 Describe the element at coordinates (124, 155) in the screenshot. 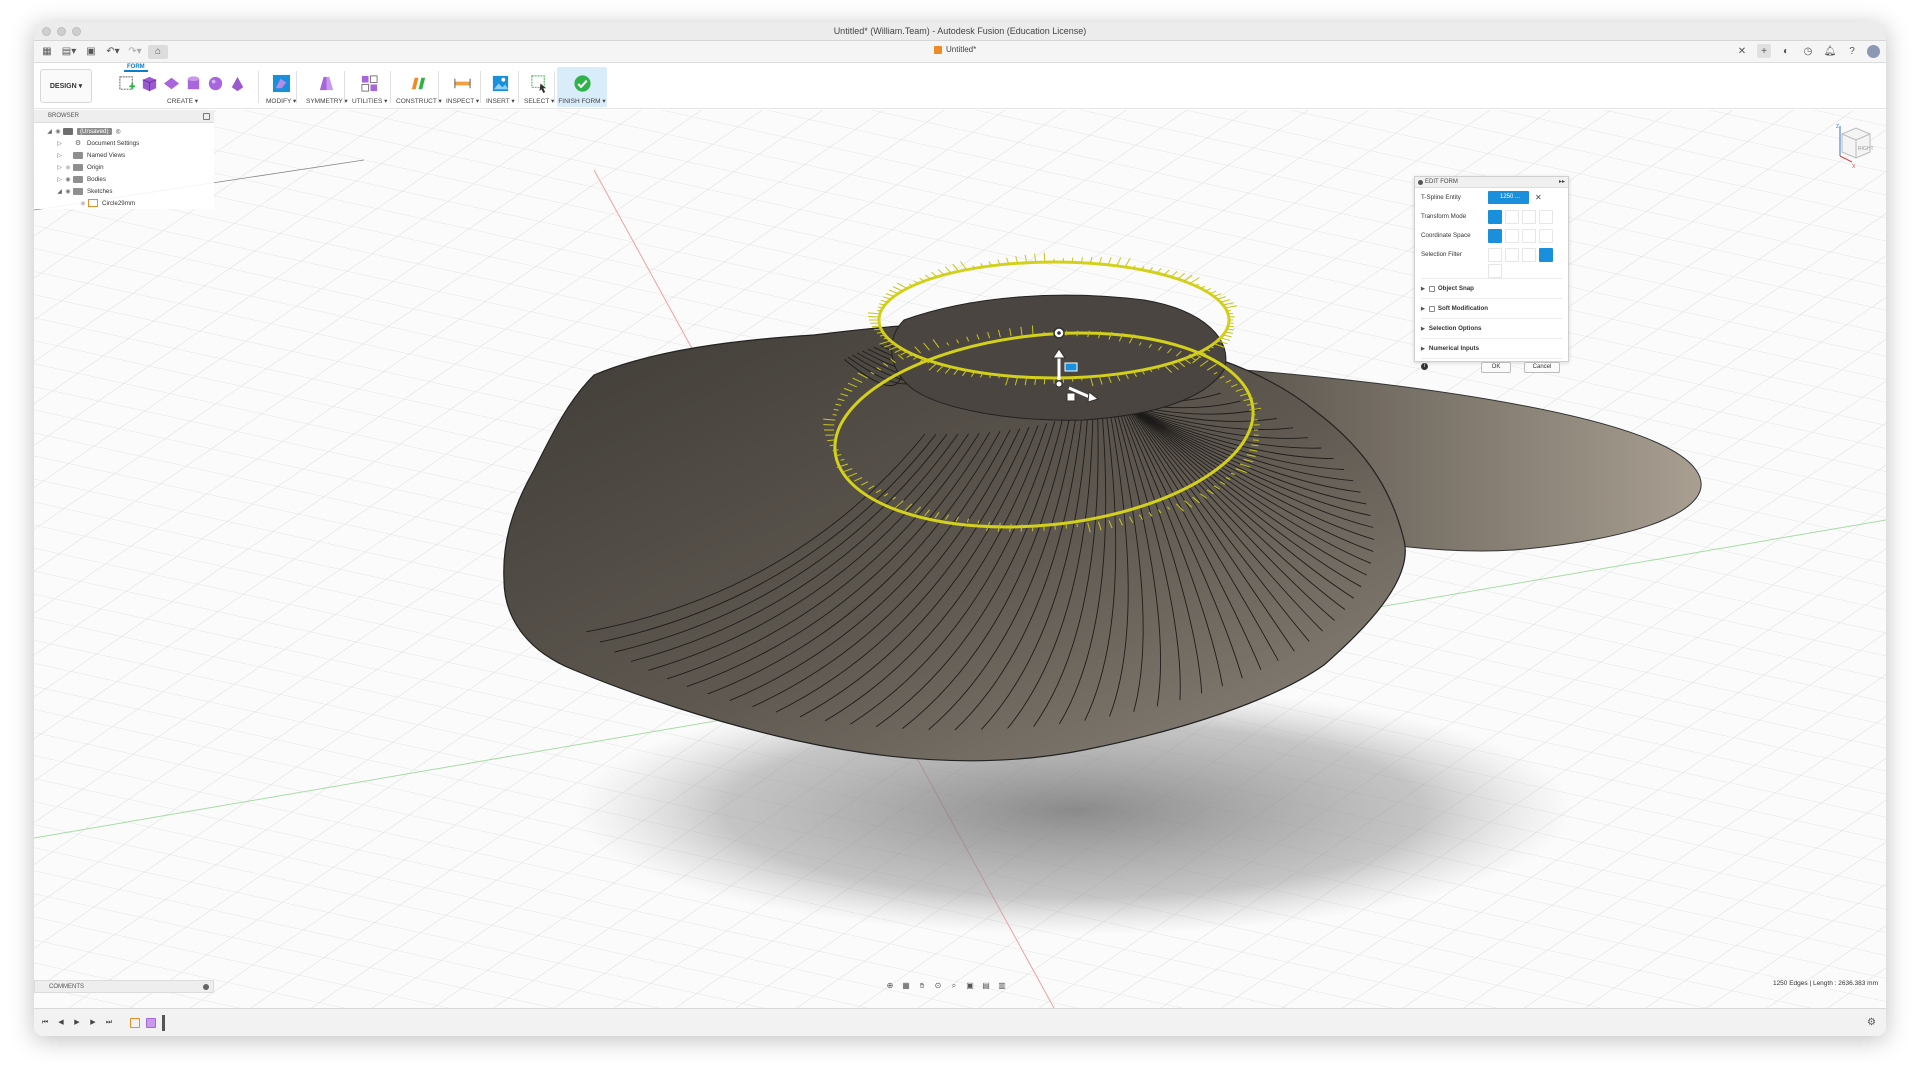

I see `browser-item-named-views: ▷ Named Views` at that location.